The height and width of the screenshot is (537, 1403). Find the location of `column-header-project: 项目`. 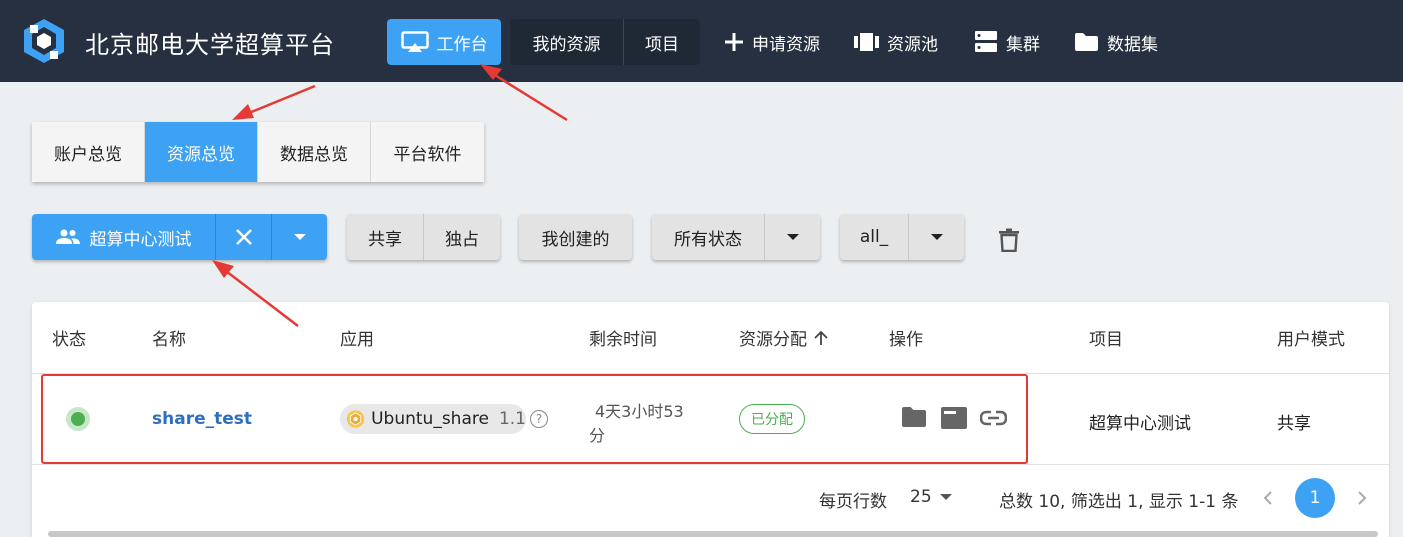

column-header-project: 项目 is located at coordinates (1106, 337).